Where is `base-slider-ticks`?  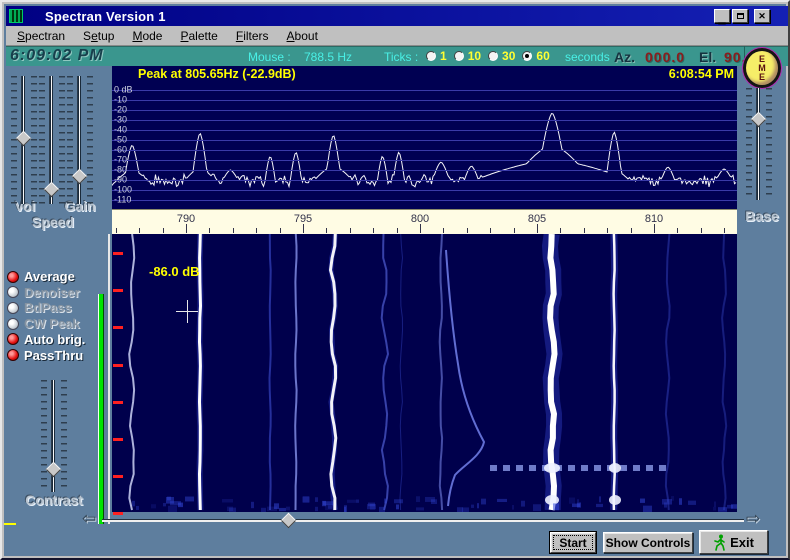 base-slider-ticks is located at coordinates (749, 144).